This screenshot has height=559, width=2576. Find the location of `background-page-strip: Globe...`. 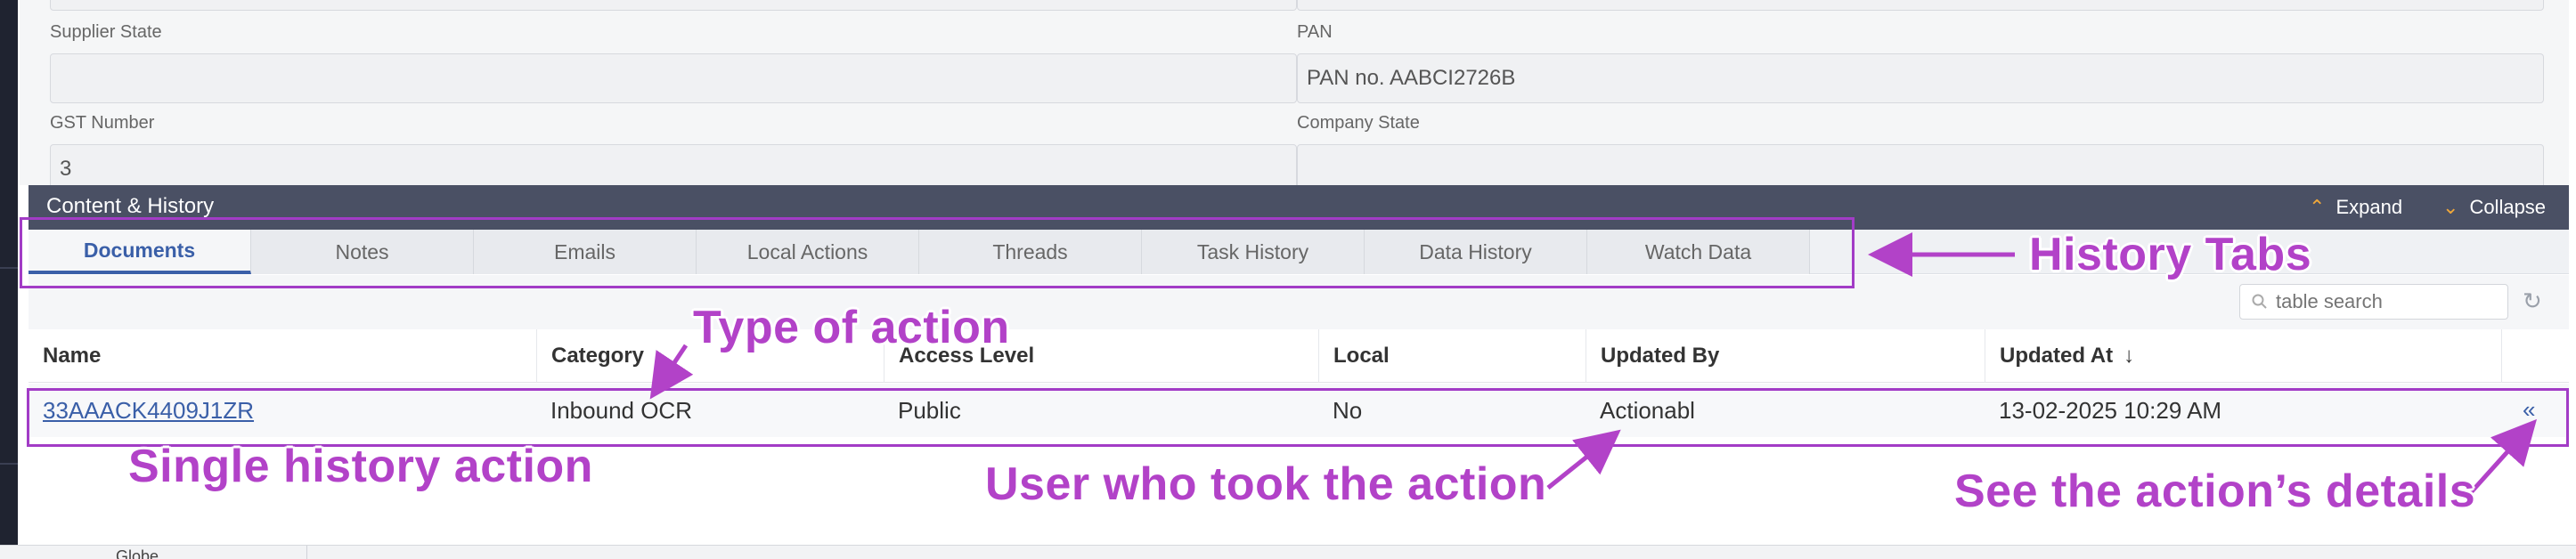

background-page-strip: Globe... is located at coordinates (1288, 552).